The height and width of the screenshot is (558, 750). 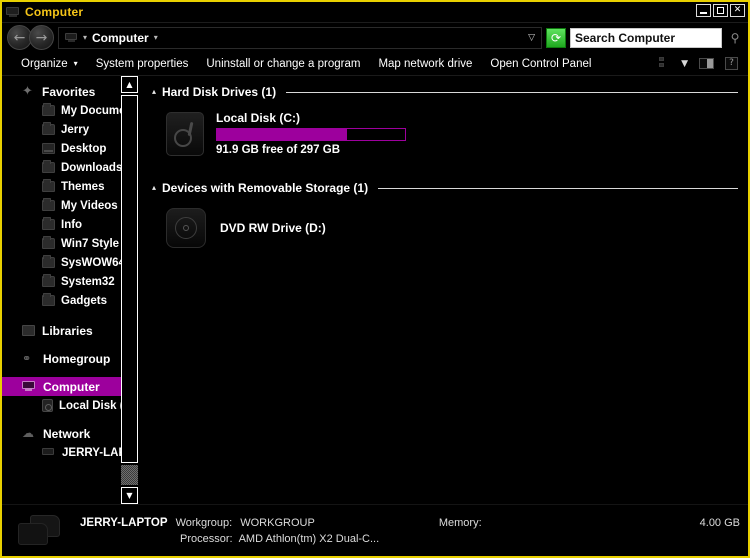 I want to click on scrollbar-thumb, so click(x=129, y=279).